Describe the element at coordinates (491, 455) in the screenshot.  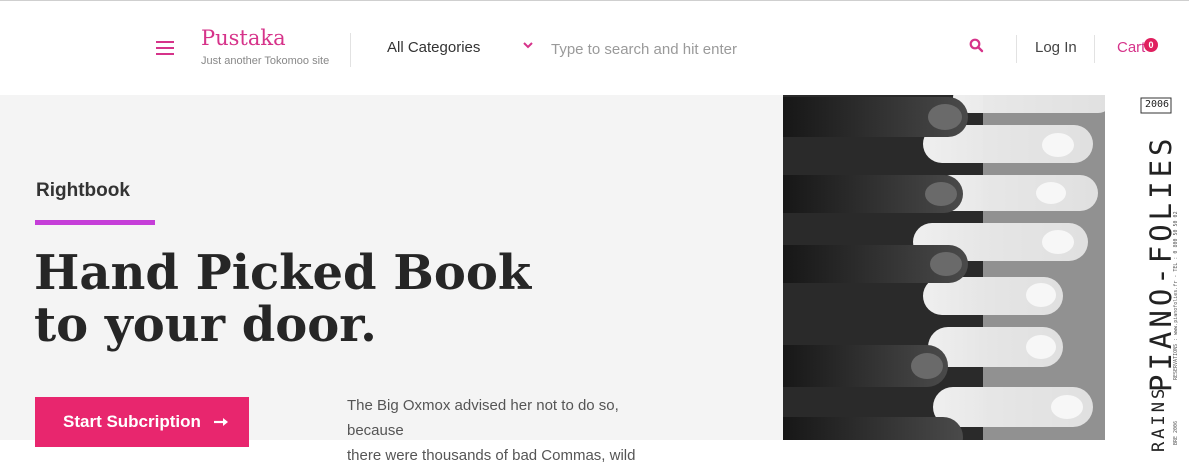
I see `hero-description-line: there were thousands of bad Commas, wild` at that location.